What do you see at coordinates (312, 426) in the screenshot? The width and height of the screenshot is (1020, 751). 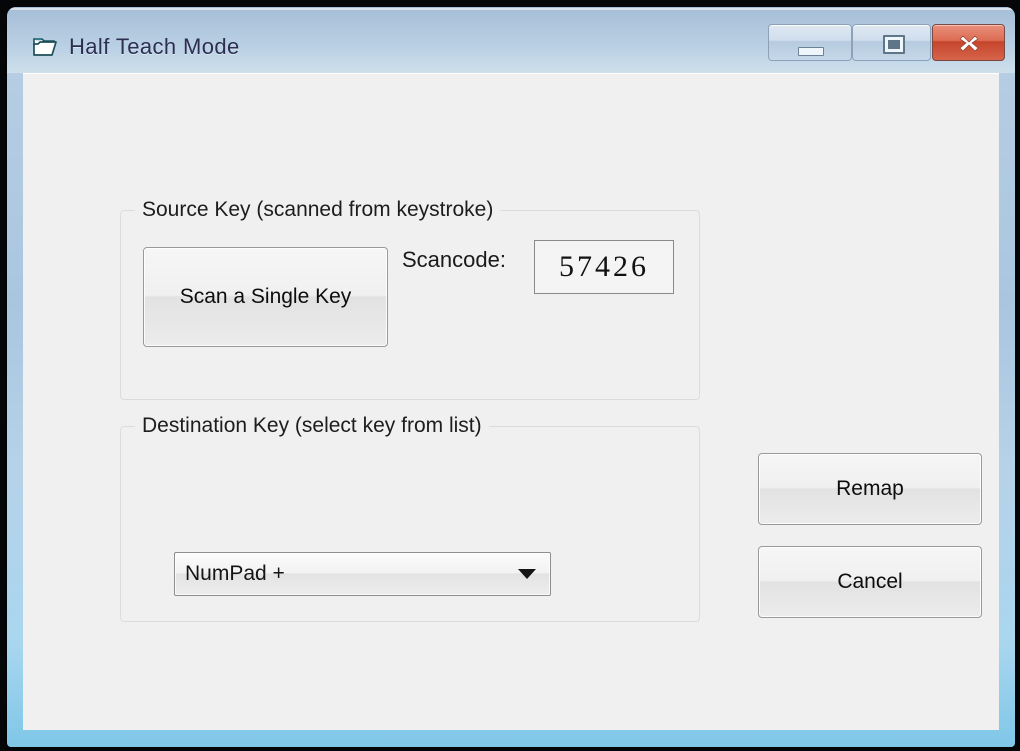 I see `destination-key-group-title: Destination Key (select key from list)` at bounding box center [312, 426].